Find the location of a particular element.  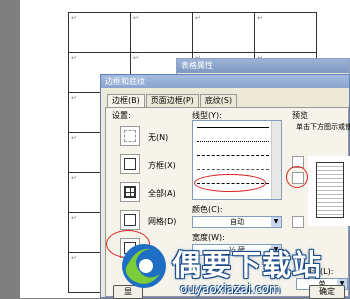

border-all-icon is located at coordinates (130, 192).